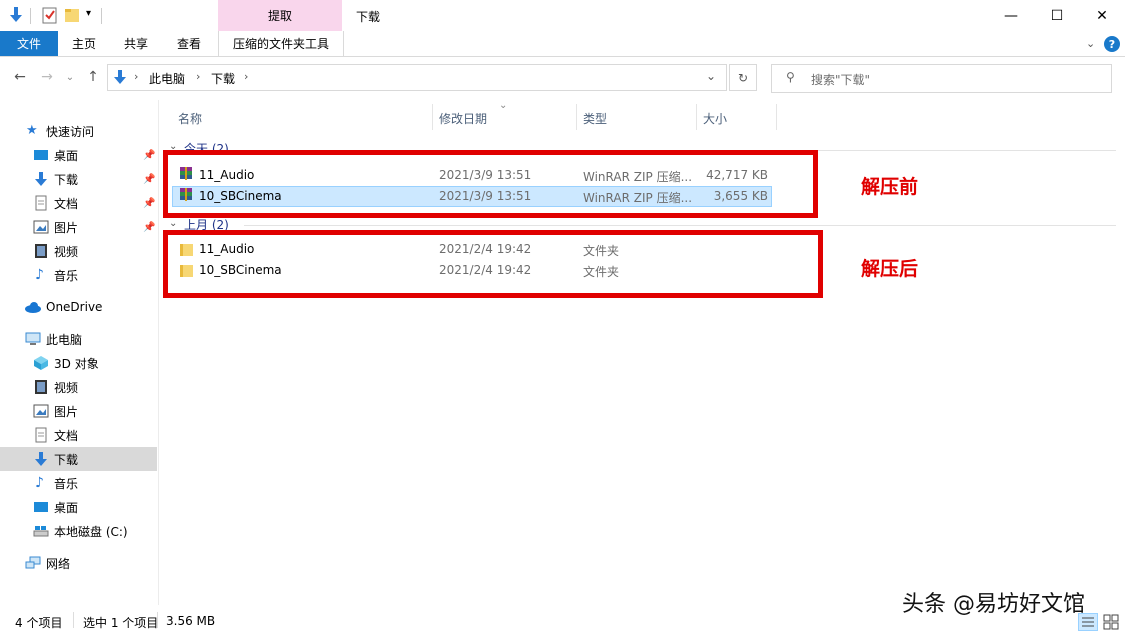 The height and width of the screenshot is (634, 1125). I want to click on sidebar-item-label: 视频, so click(66, 387).